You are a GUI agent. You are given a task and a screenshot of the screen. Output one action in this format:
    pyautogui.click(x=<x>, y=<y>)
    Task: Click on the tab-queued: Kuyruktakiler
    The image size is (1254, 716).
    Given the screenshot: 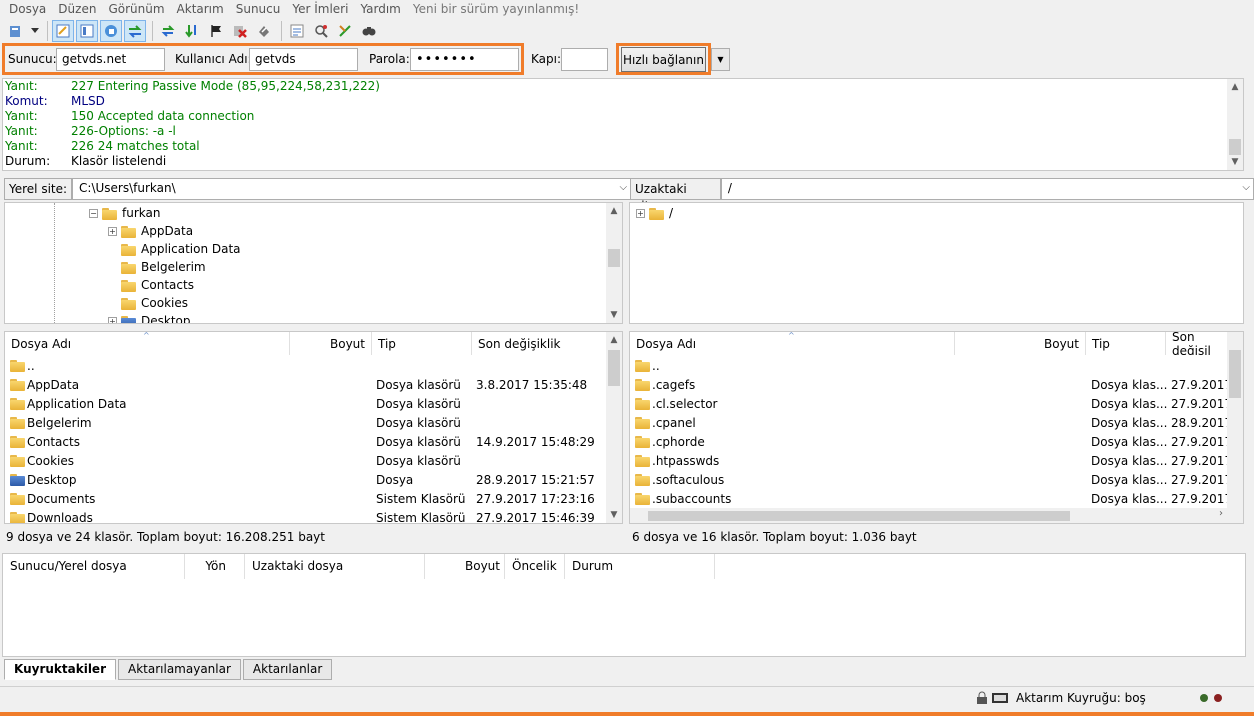 What is the action you would take?
    pyautogui.click(x=60, y=669)
    